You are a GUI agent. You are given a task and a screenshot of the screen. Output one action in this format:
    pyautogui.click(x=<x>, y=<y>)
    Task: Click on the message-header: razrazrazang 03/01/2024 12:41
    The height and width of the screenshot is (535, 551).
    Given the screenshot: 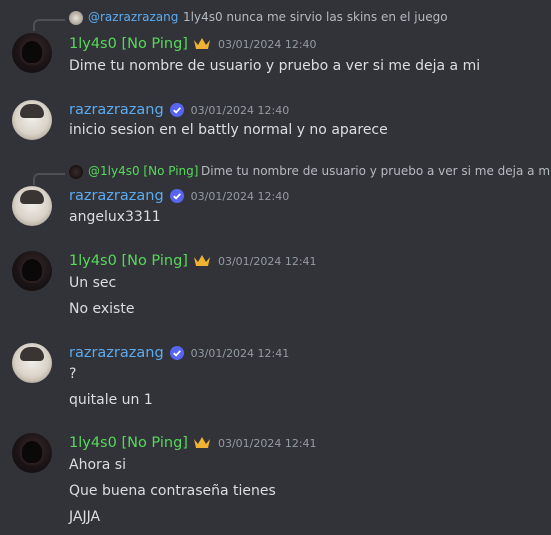 What is the action you would take?
    pyautogui.click(x=179, y=353)
    